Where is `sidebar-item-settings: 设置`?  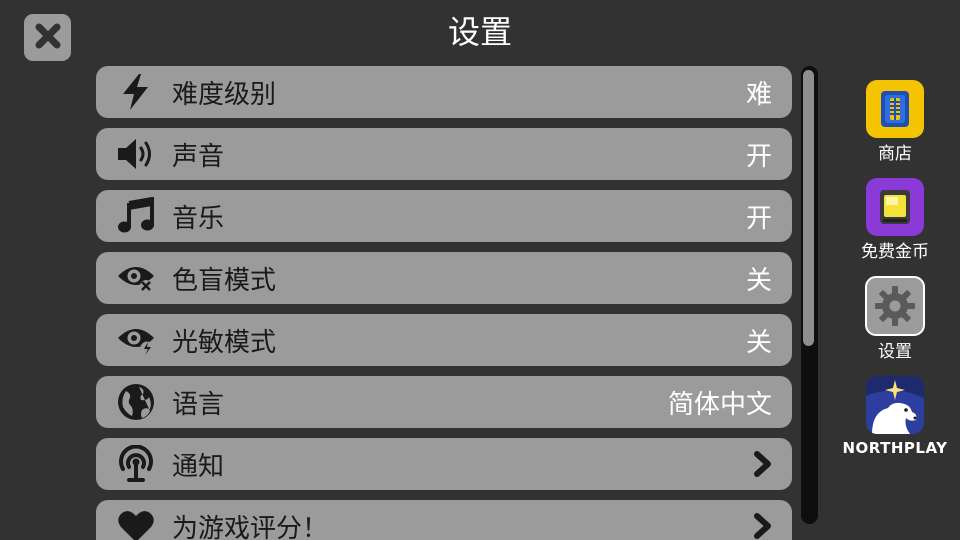
sidebar-item-settings: 设置 is located at coordinates (895, 319).